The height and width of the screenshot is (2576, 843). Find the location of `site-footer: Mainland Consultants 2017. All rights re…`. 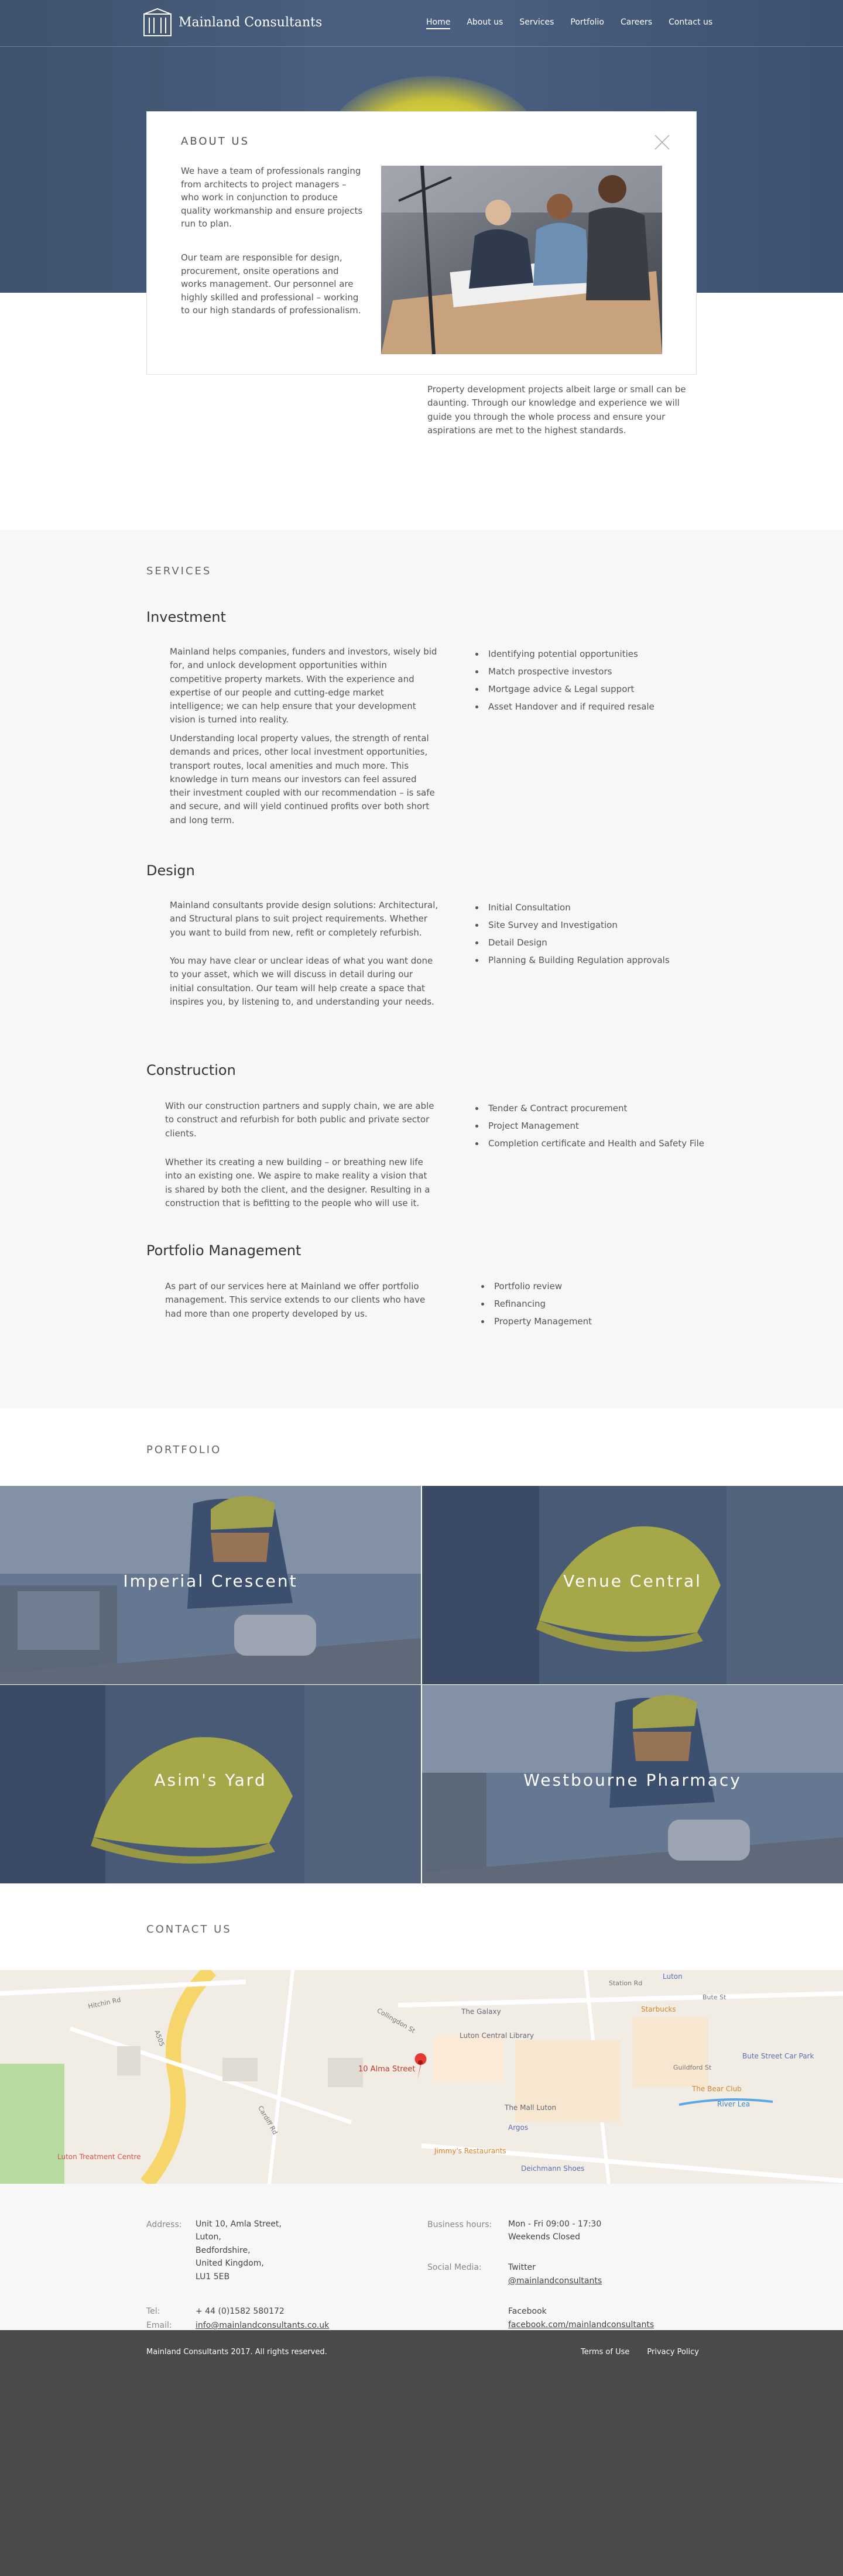

site-footer: Mainland Consultants 2017. All rights re… is located at coordinates (421, 2453).